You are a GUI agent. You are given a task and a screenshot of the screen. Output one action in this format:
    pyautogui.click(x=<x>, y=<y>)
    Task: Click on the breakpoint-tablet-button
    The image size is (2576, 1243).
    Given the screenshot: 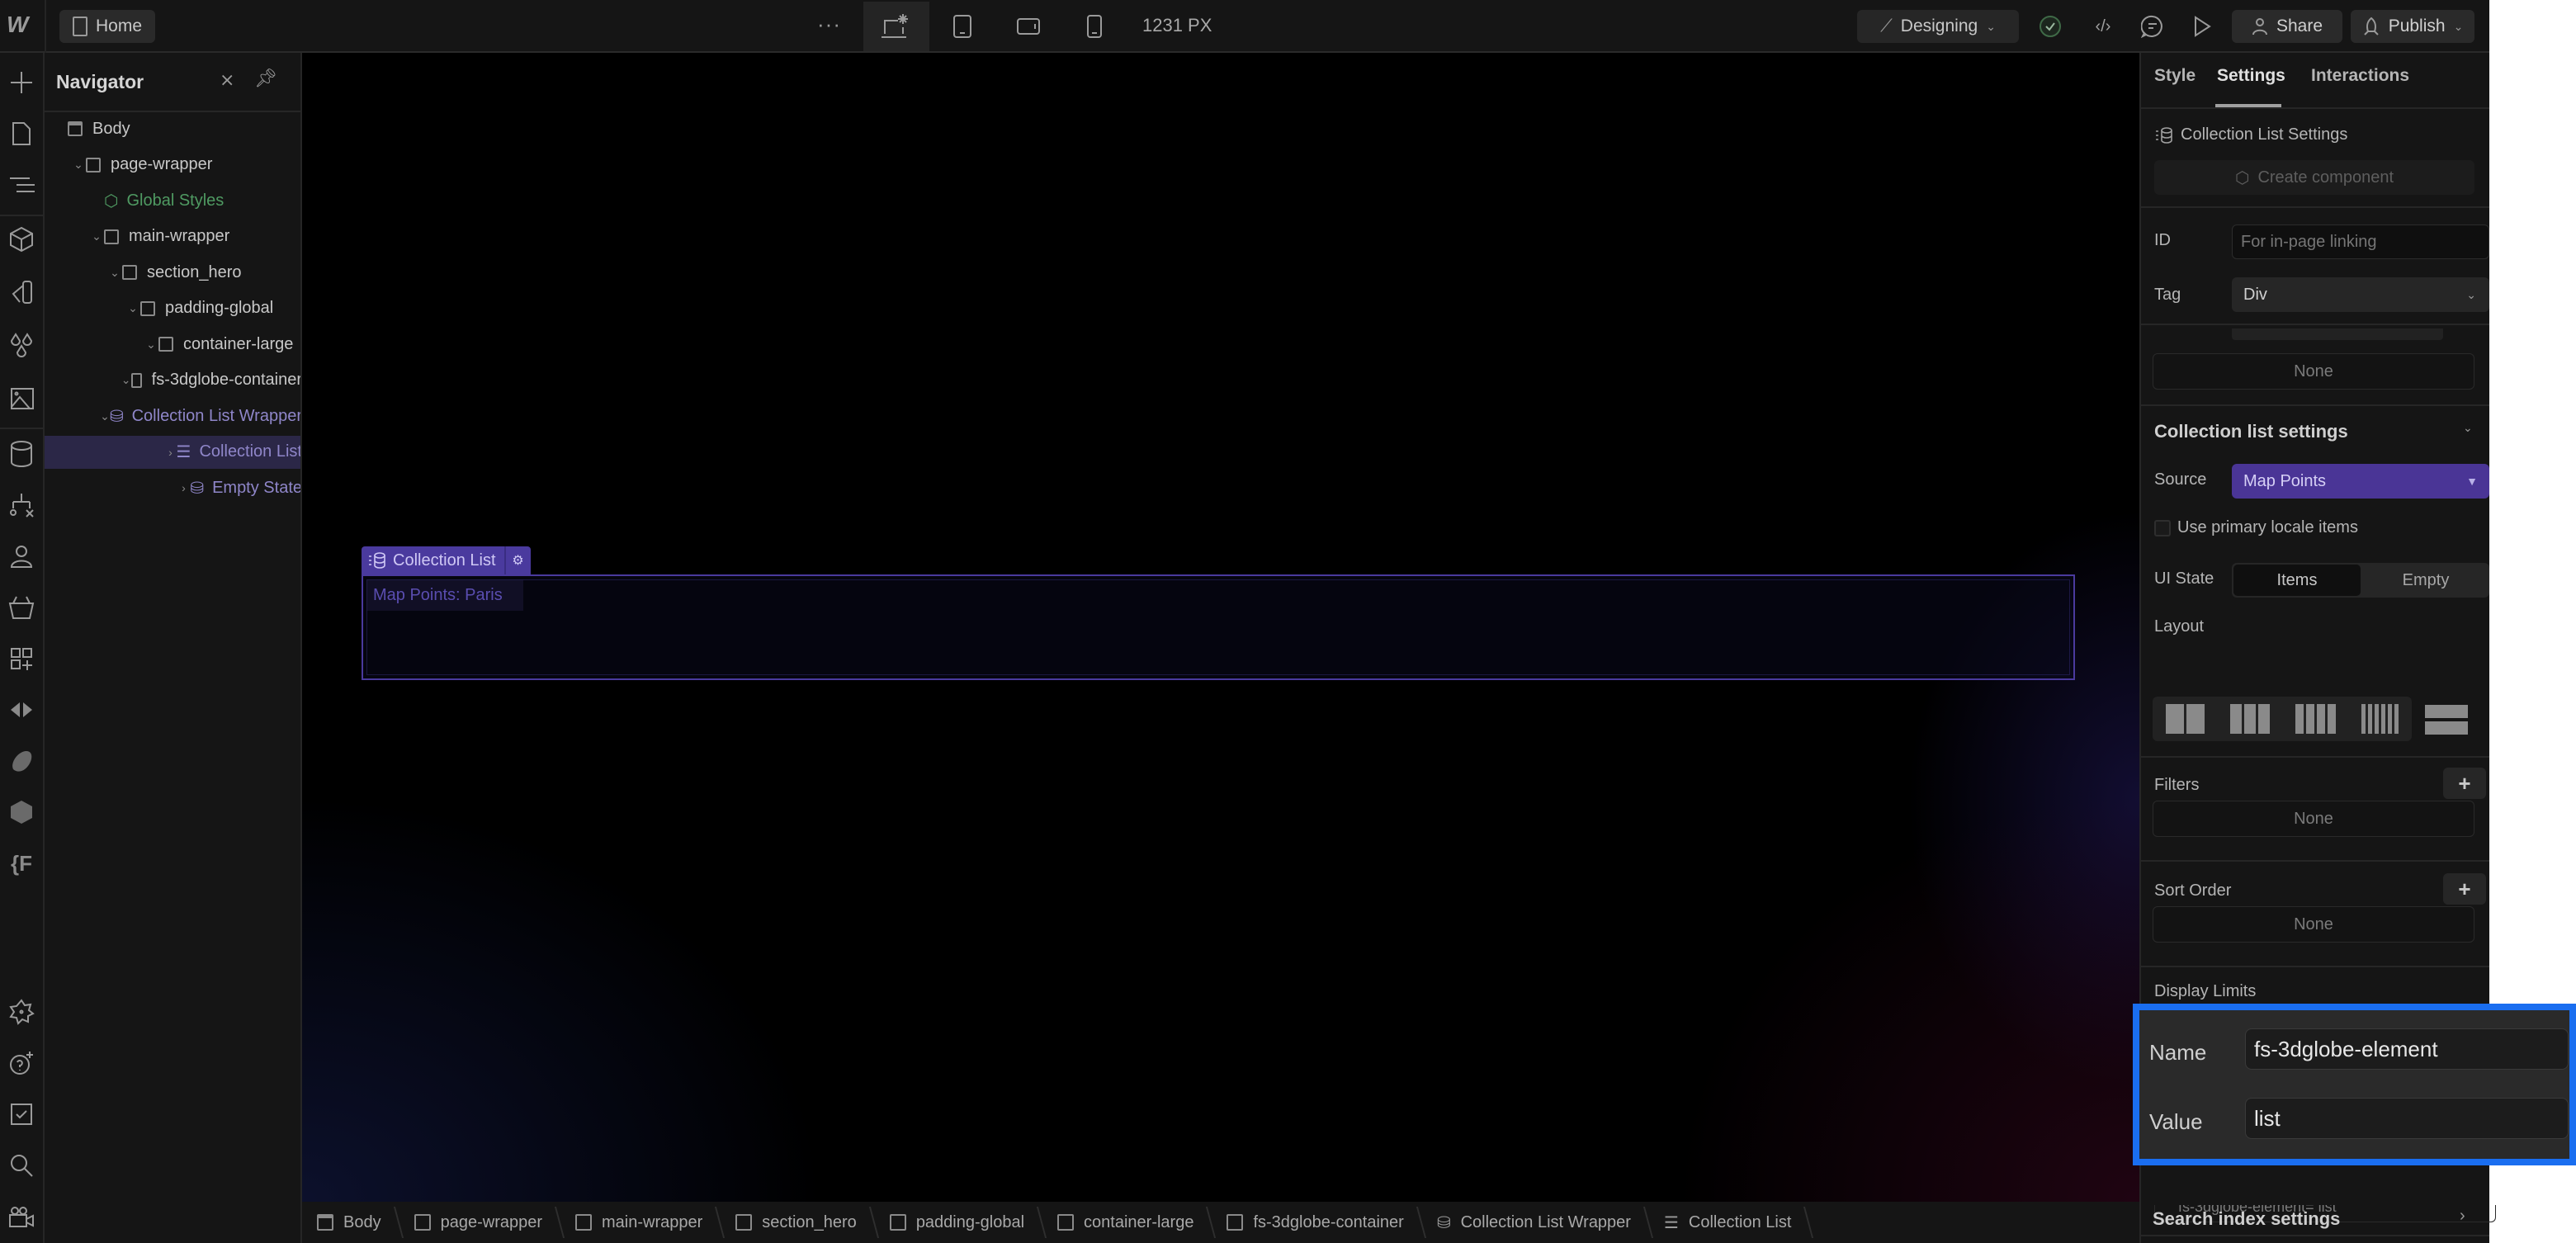 What is the action you would take?
    pyautogui.click(x=962, y=27)
    